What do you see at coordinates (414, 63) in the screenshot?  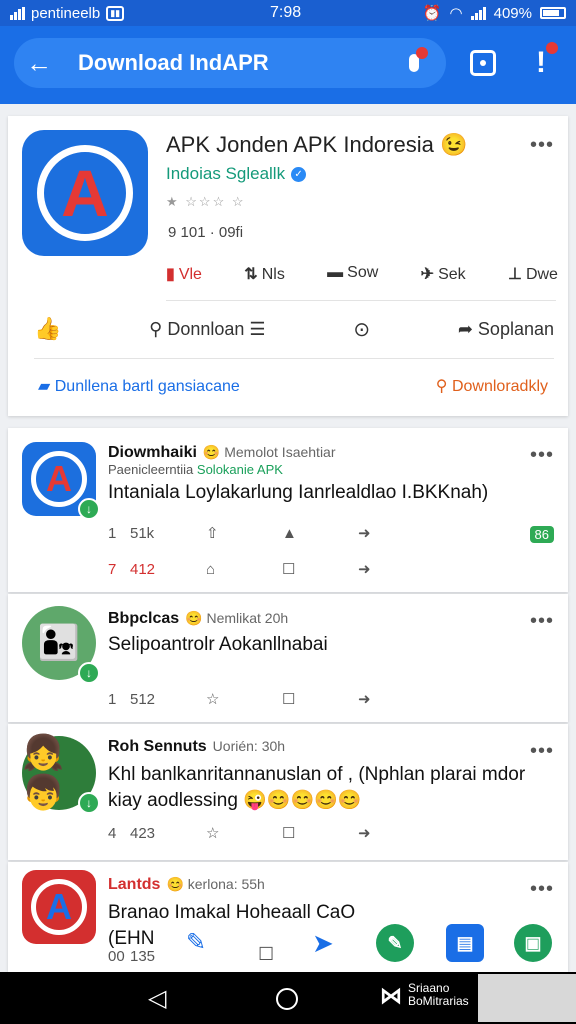 I see `mic-icon` at bounding box center [414, 63].